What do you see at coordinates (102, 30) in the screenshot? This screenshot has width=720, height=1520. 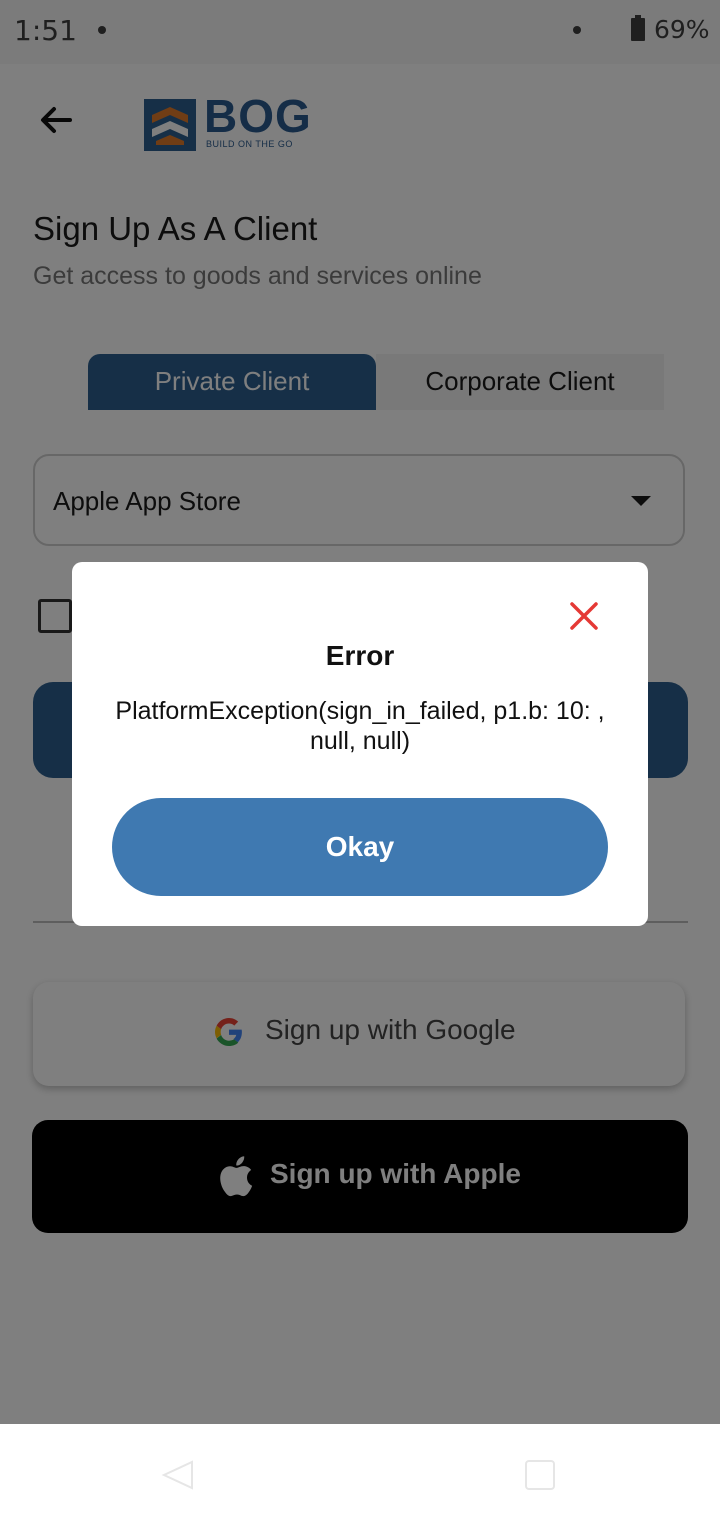 I see `notification-dot-icon` at bounding box center [102, 30].